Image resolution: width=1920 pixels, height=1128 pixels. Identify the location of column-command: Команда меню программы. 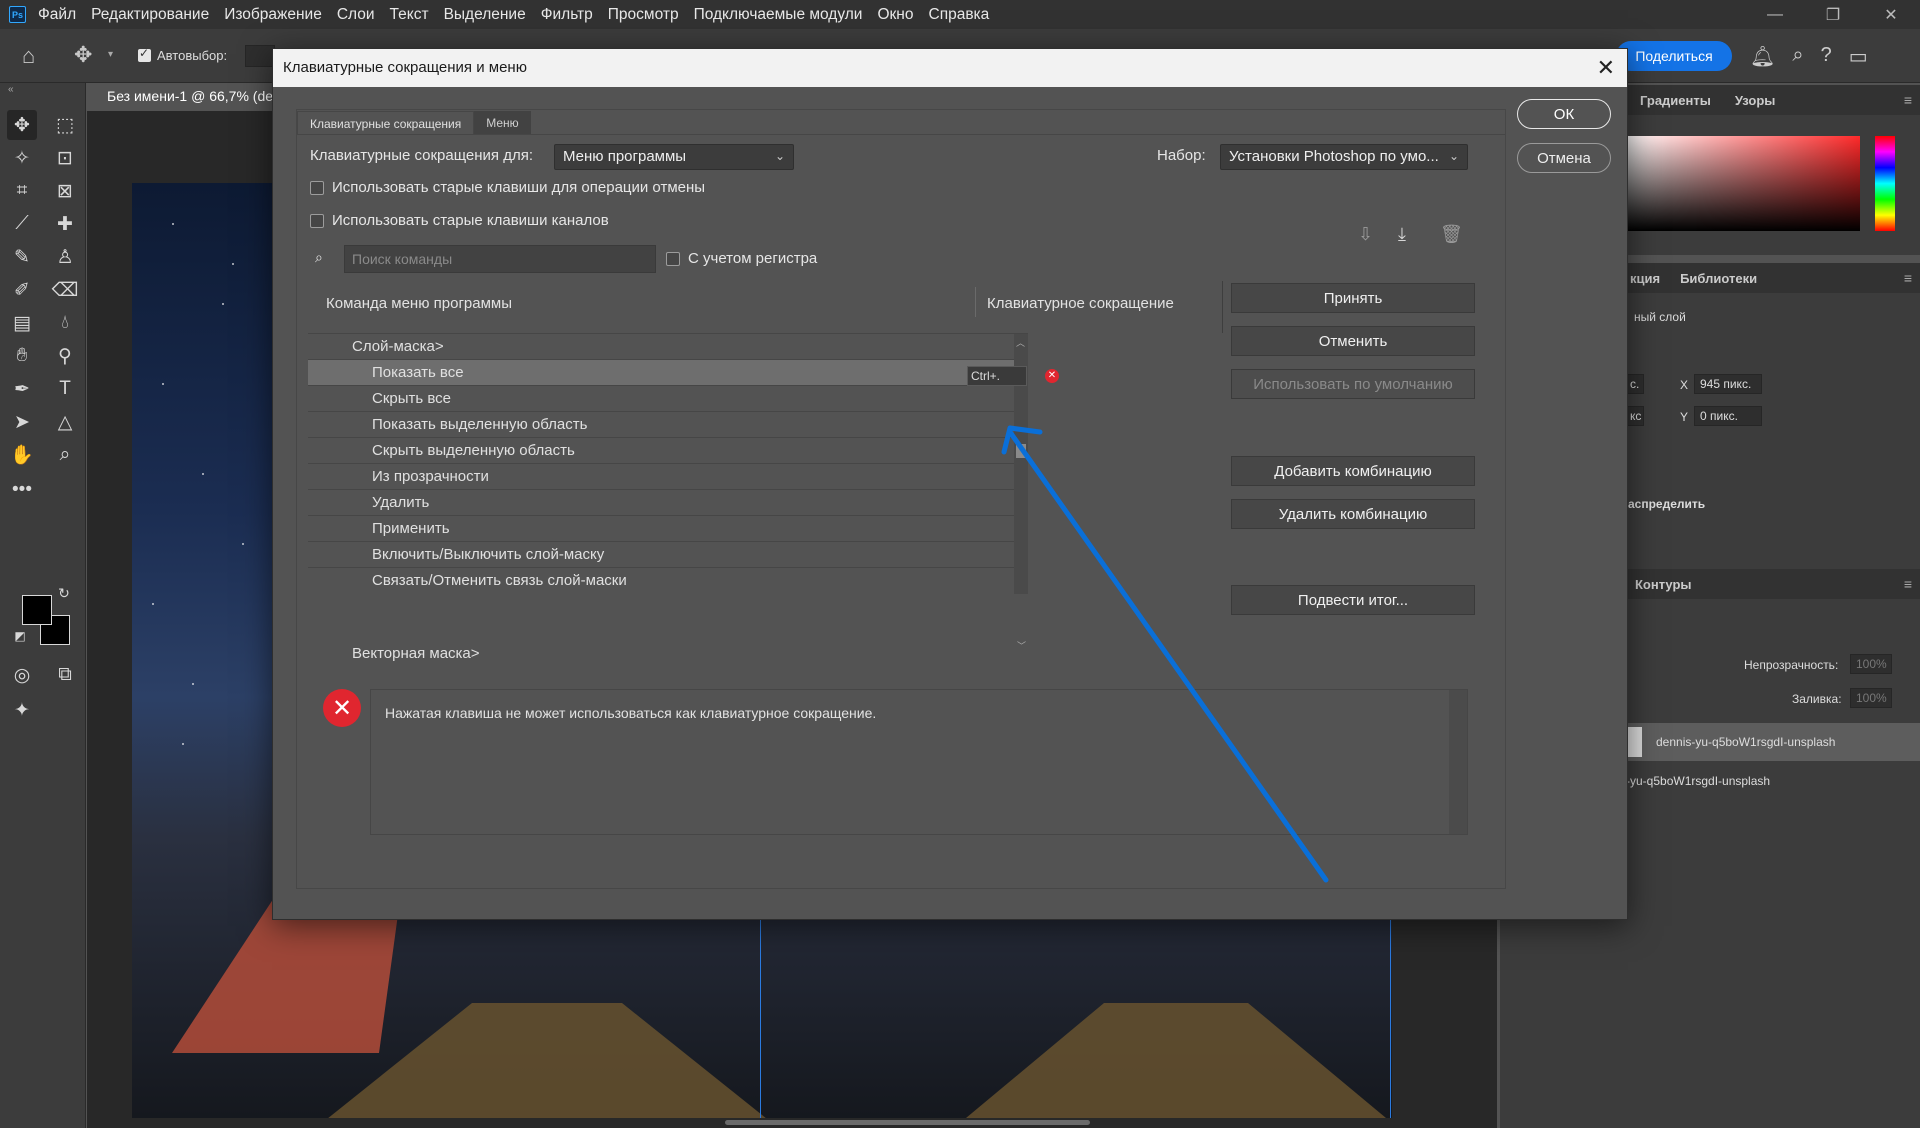
(419, 303).